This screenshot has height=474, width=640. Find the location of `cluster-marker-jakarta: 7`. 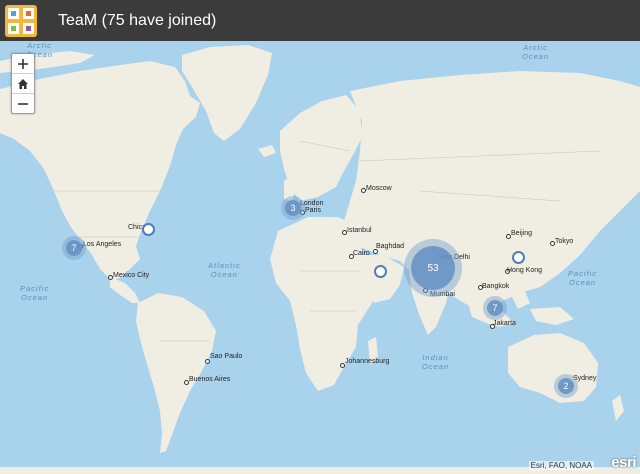

cluster-marker-jakarta: 7 is located at coordinates (495, 308).